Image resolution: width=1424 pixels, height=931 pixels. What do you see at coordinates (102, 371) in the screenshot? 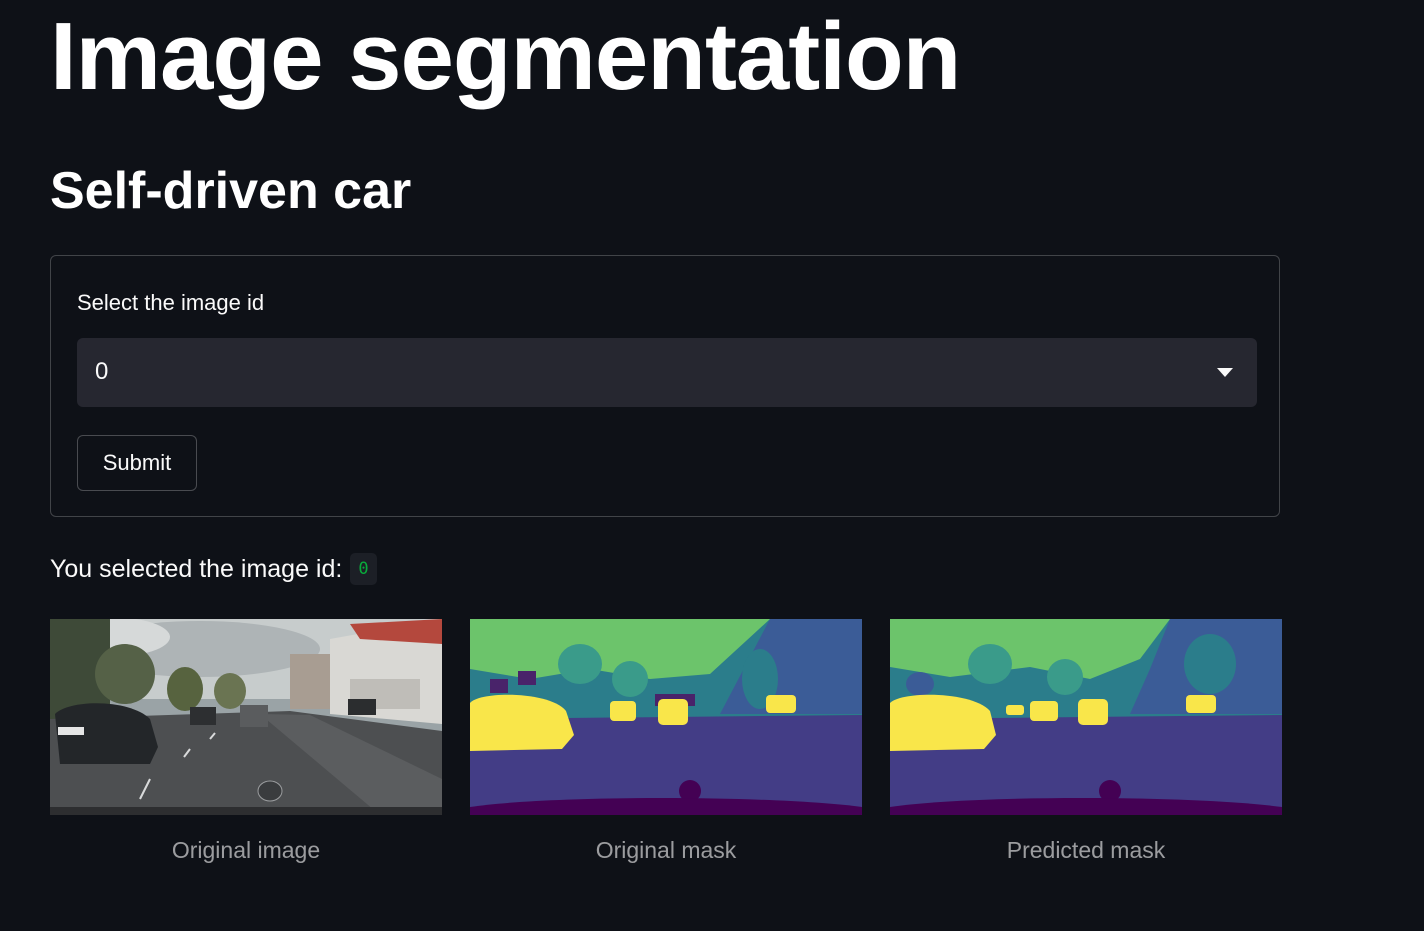
I see `select-value: 0` at bounding box center [102, 371].